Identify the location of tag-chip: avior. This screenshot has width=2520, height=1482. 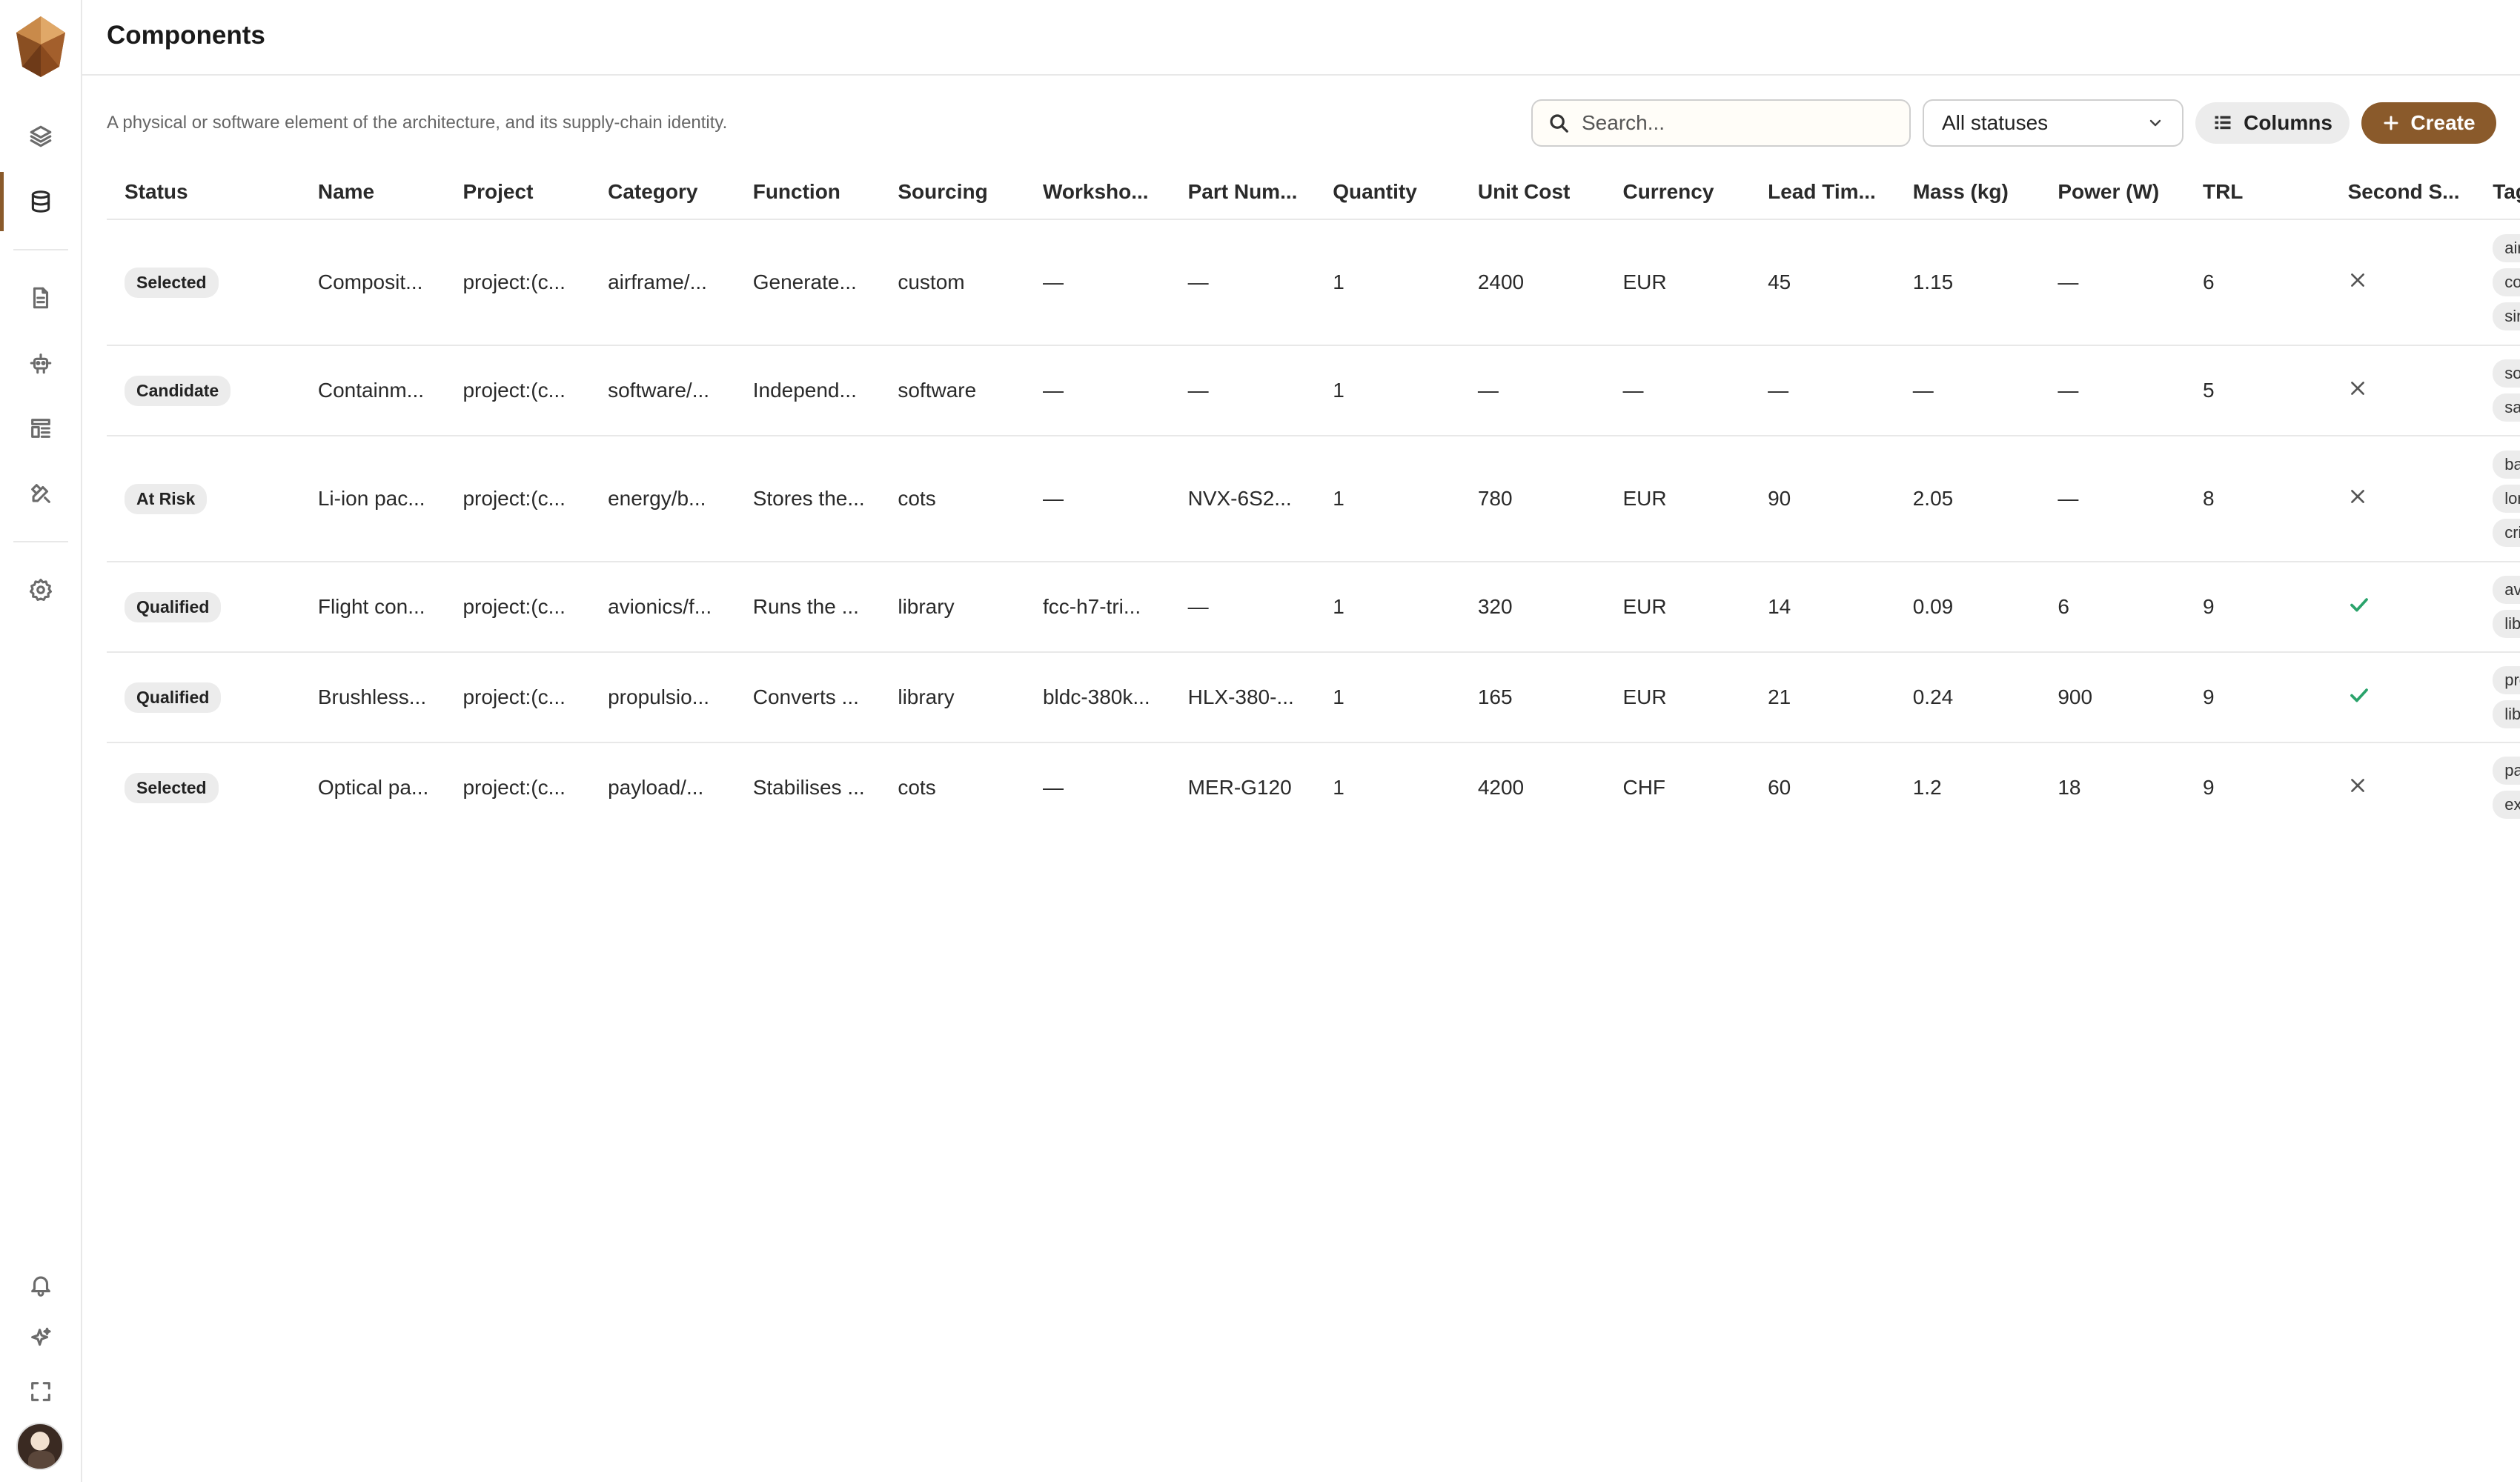
(2507, 590).